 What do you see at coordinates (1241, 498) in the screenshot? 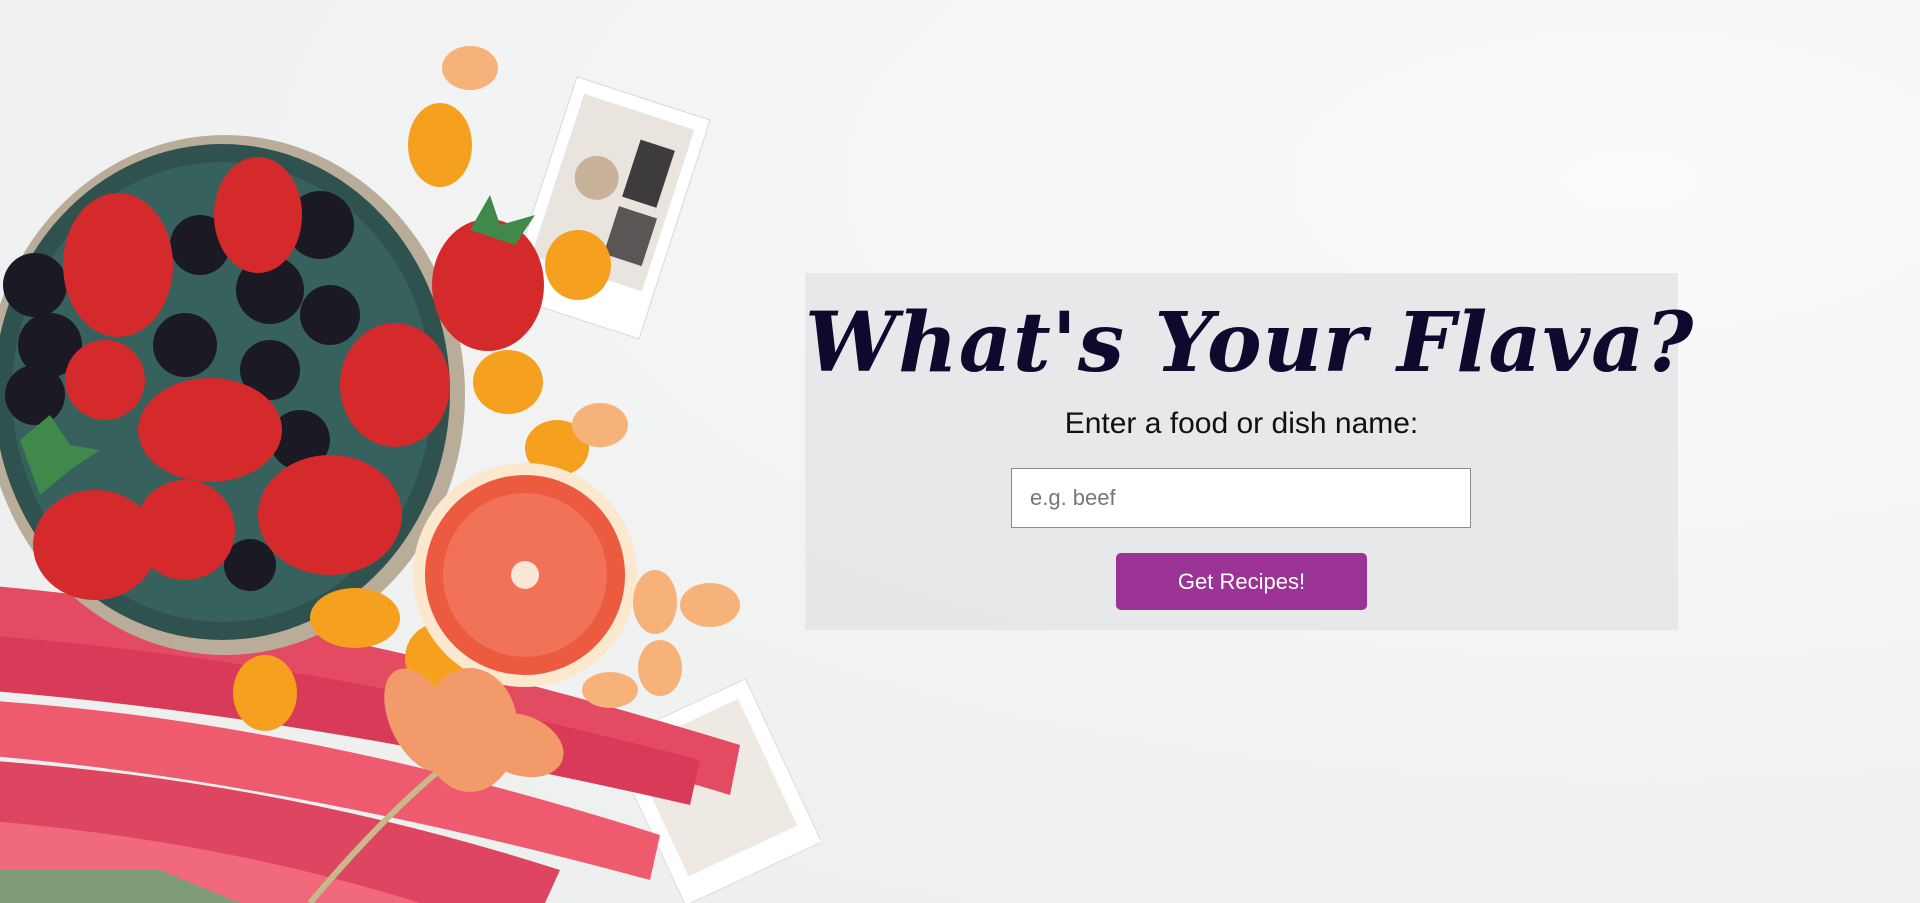
I see `food-search-input` at bounding box center [1241, 498].